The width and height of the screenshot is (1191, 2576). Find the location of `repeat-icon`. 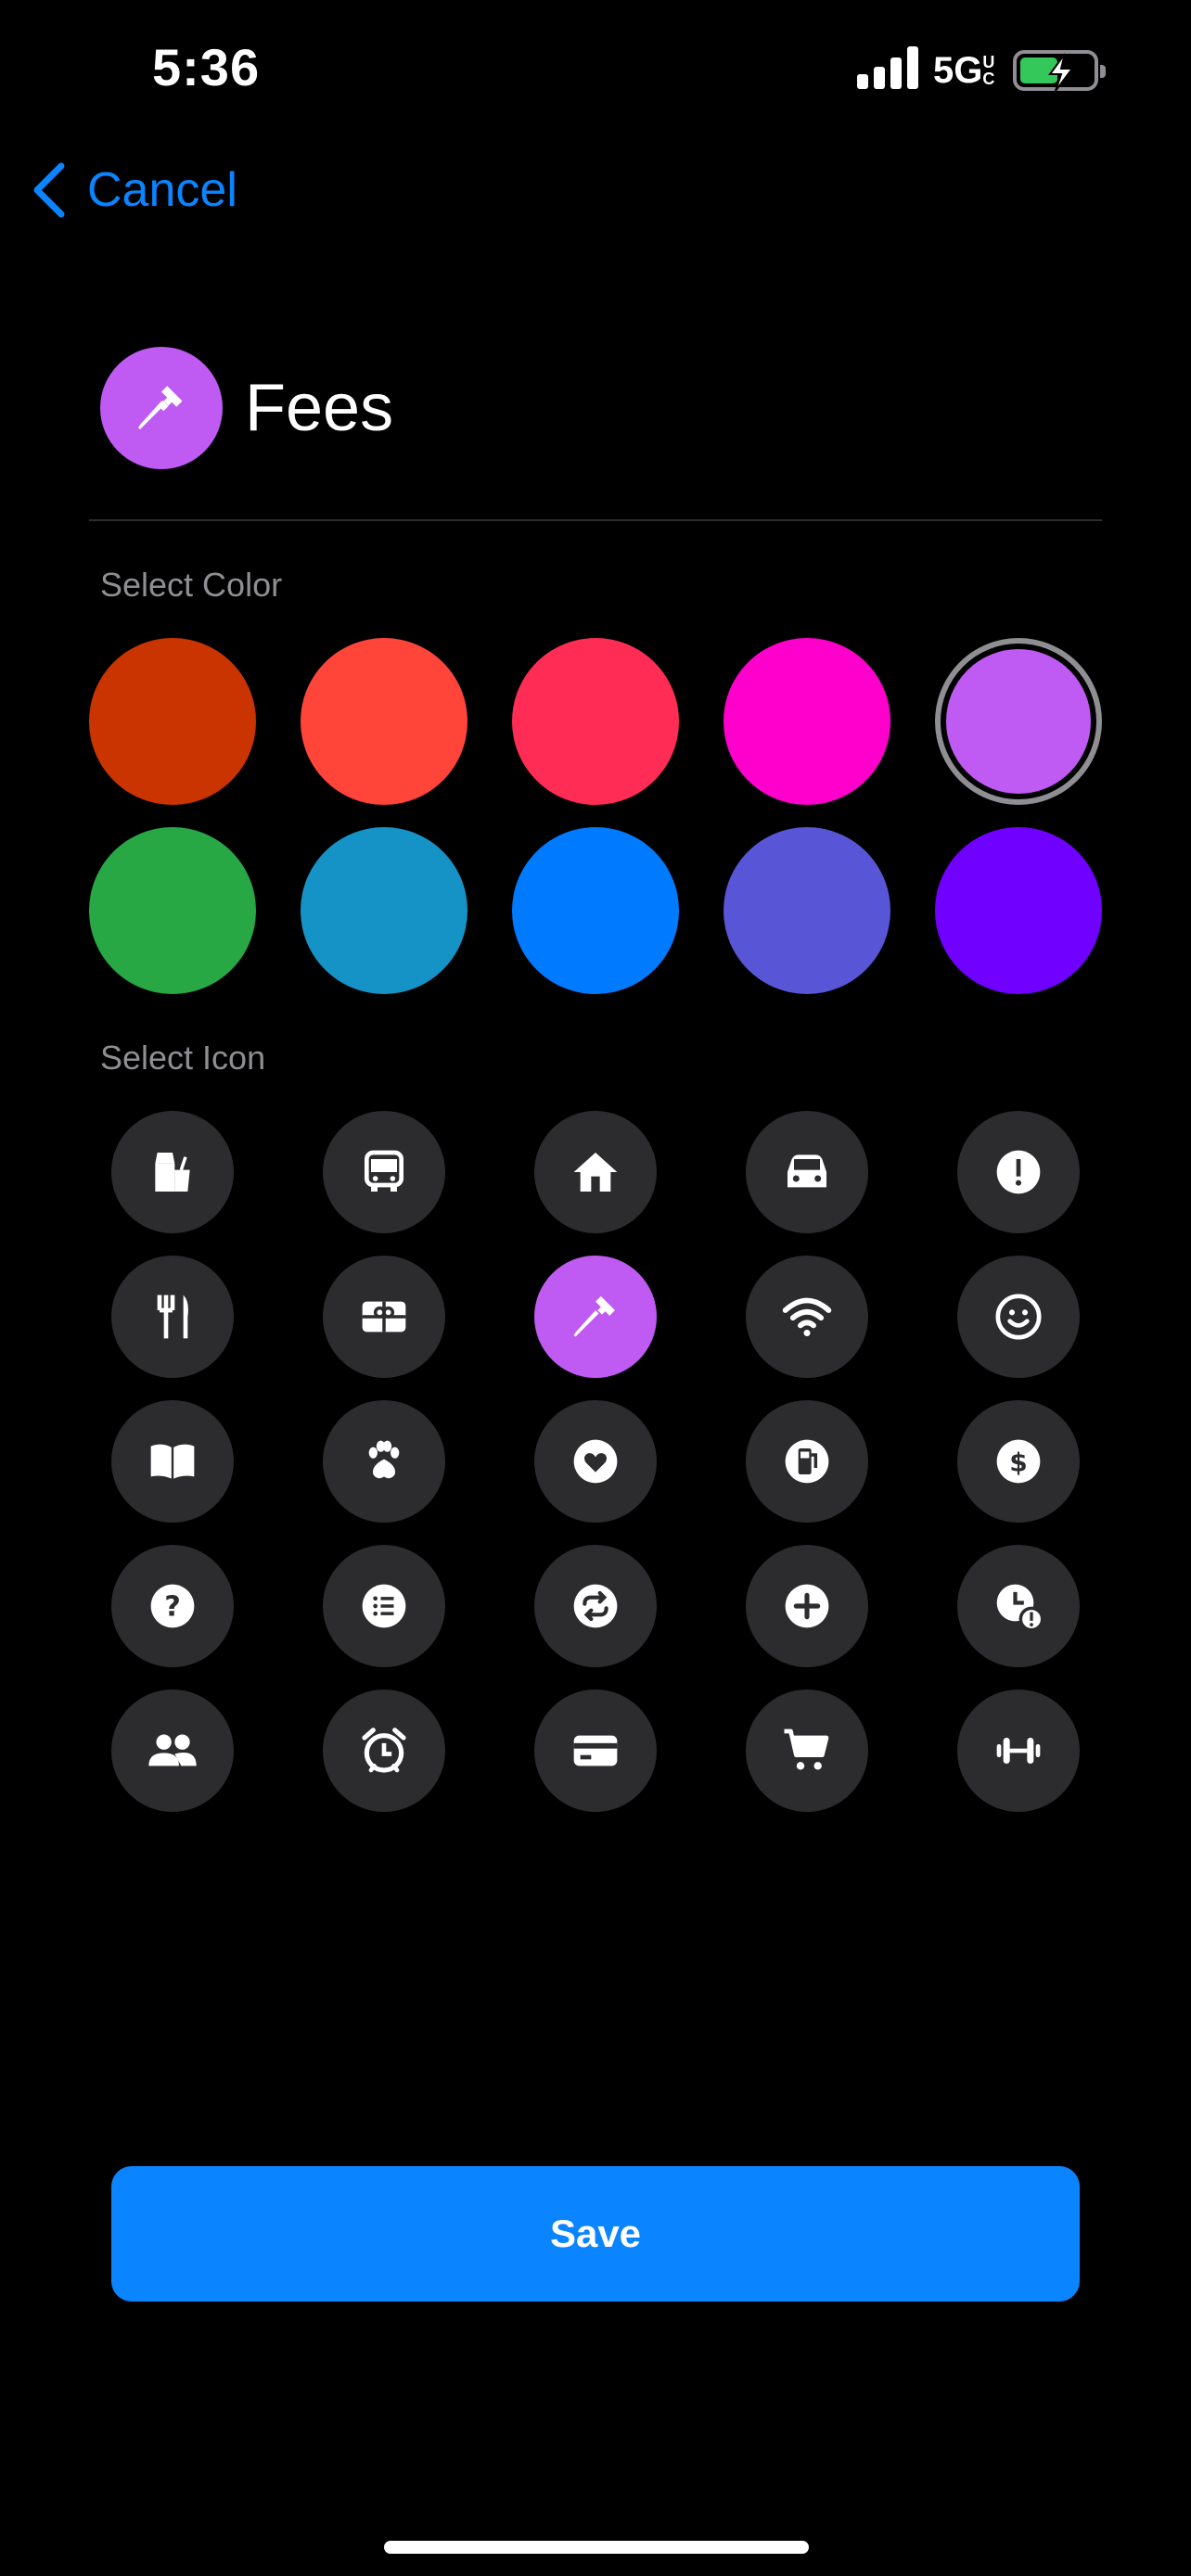

repeat-icon is located at coordinates (595, 1606).